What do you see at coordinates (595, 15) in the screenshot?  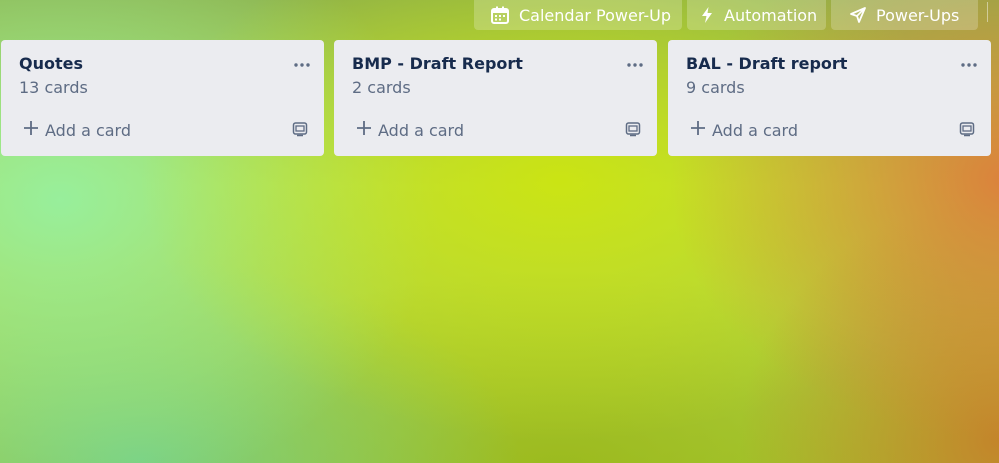 I see `calendar-powerup-label: Calendar Power-Up` at bounding box center [595, 15].